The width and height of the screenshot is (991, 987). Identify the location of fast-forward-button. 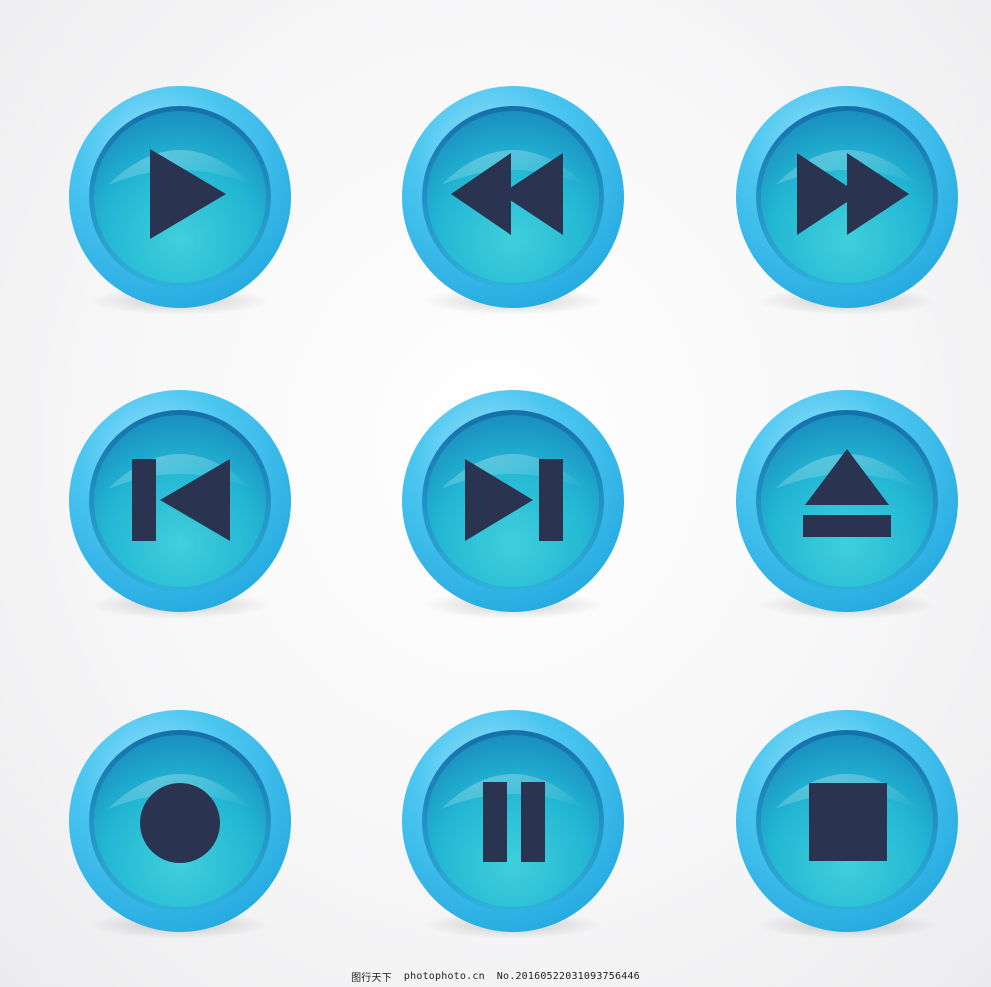
(847, 200).